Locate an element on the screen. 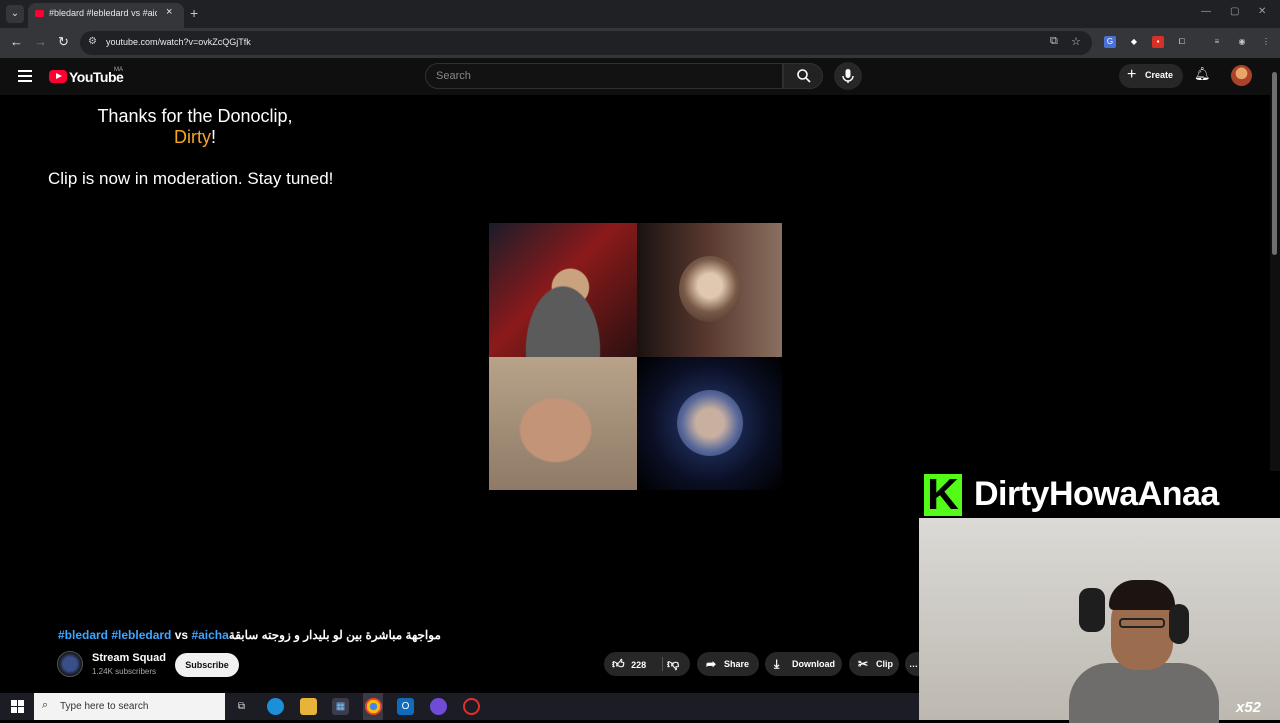  donoclip-thanks-text: Thanks for the Donoclip, is located at coordinates (195, 116).